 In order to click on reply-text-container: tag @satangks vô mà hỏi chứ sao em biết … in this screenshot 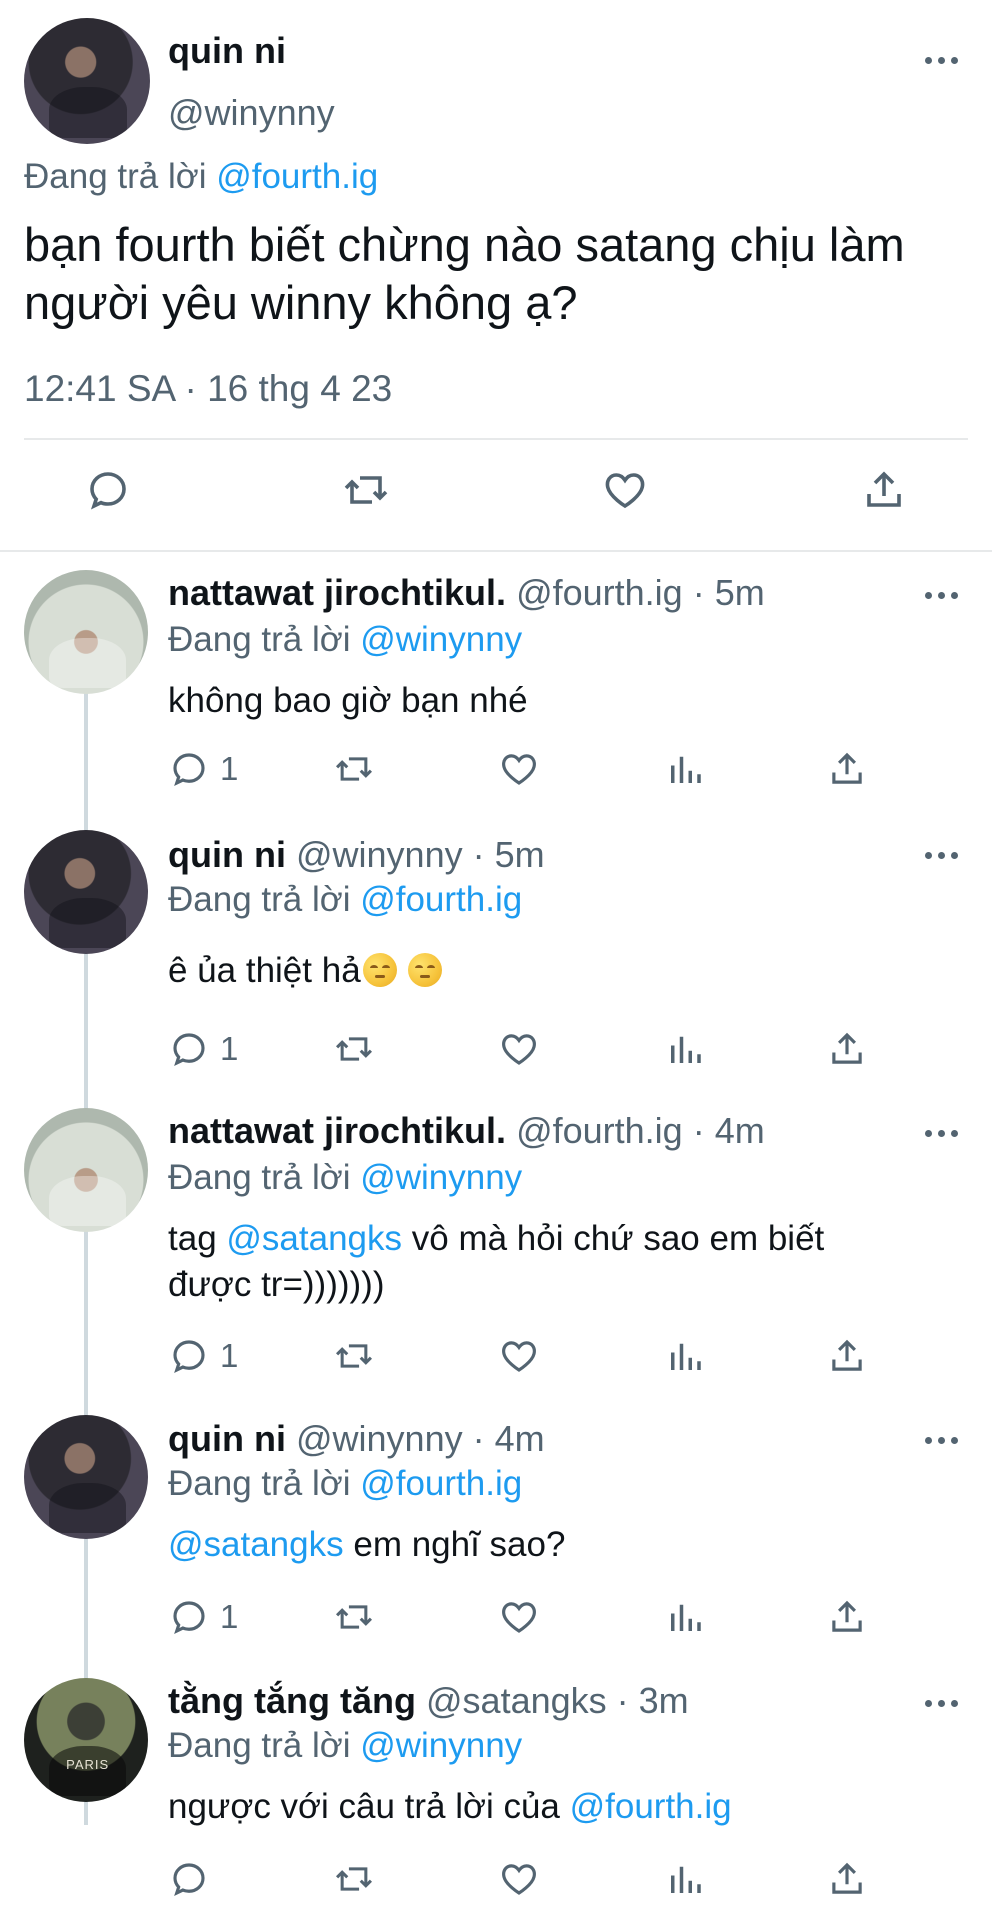, I will do `click(558, 1262)`.